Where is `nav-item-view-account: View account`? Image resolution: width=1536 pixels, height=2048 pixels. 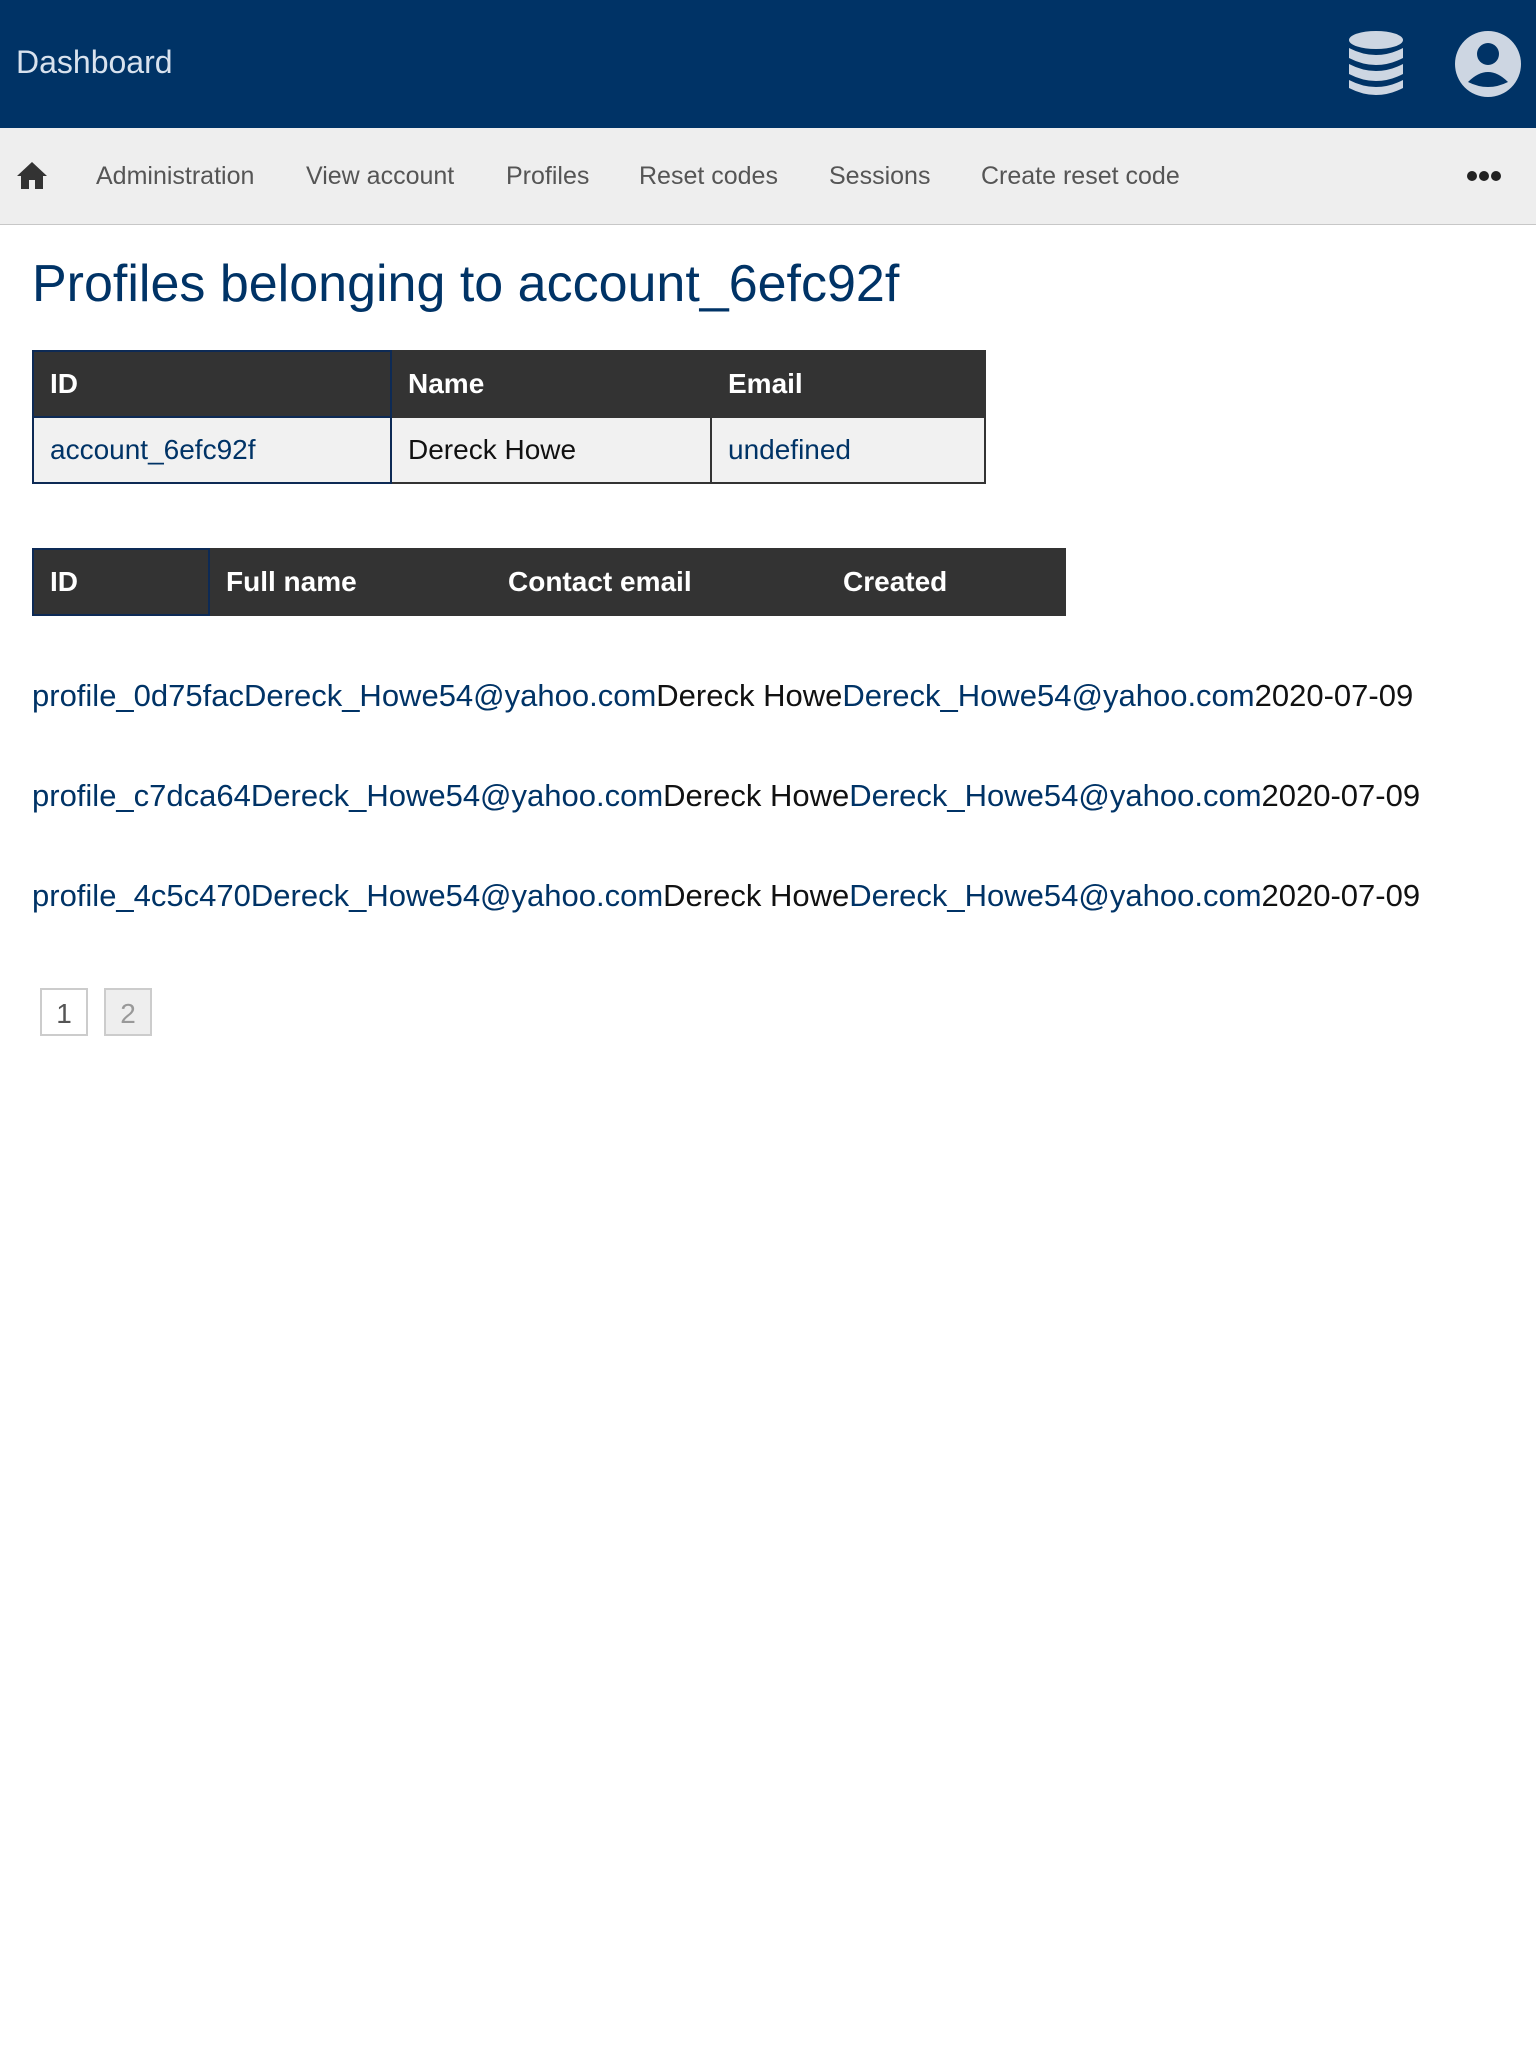 nav-item-view-account: View account is located at coordinates (380, 176).